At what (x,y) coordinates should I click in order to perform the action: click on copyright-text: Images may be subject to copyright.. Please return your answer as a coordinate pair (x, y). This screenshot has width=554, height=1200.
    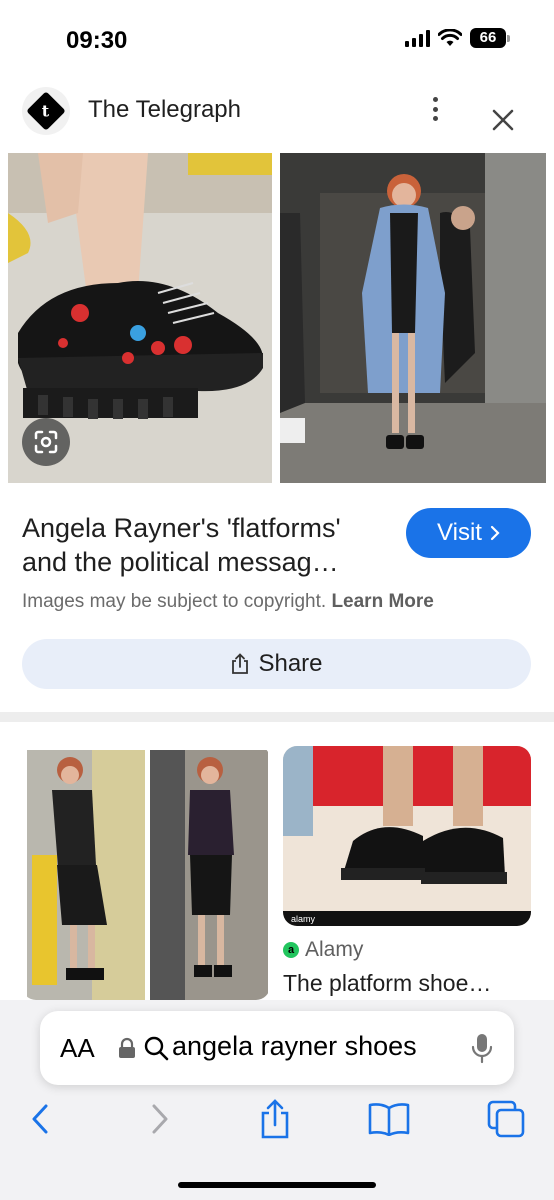
    Looking at the image, I should click on (174, 601).